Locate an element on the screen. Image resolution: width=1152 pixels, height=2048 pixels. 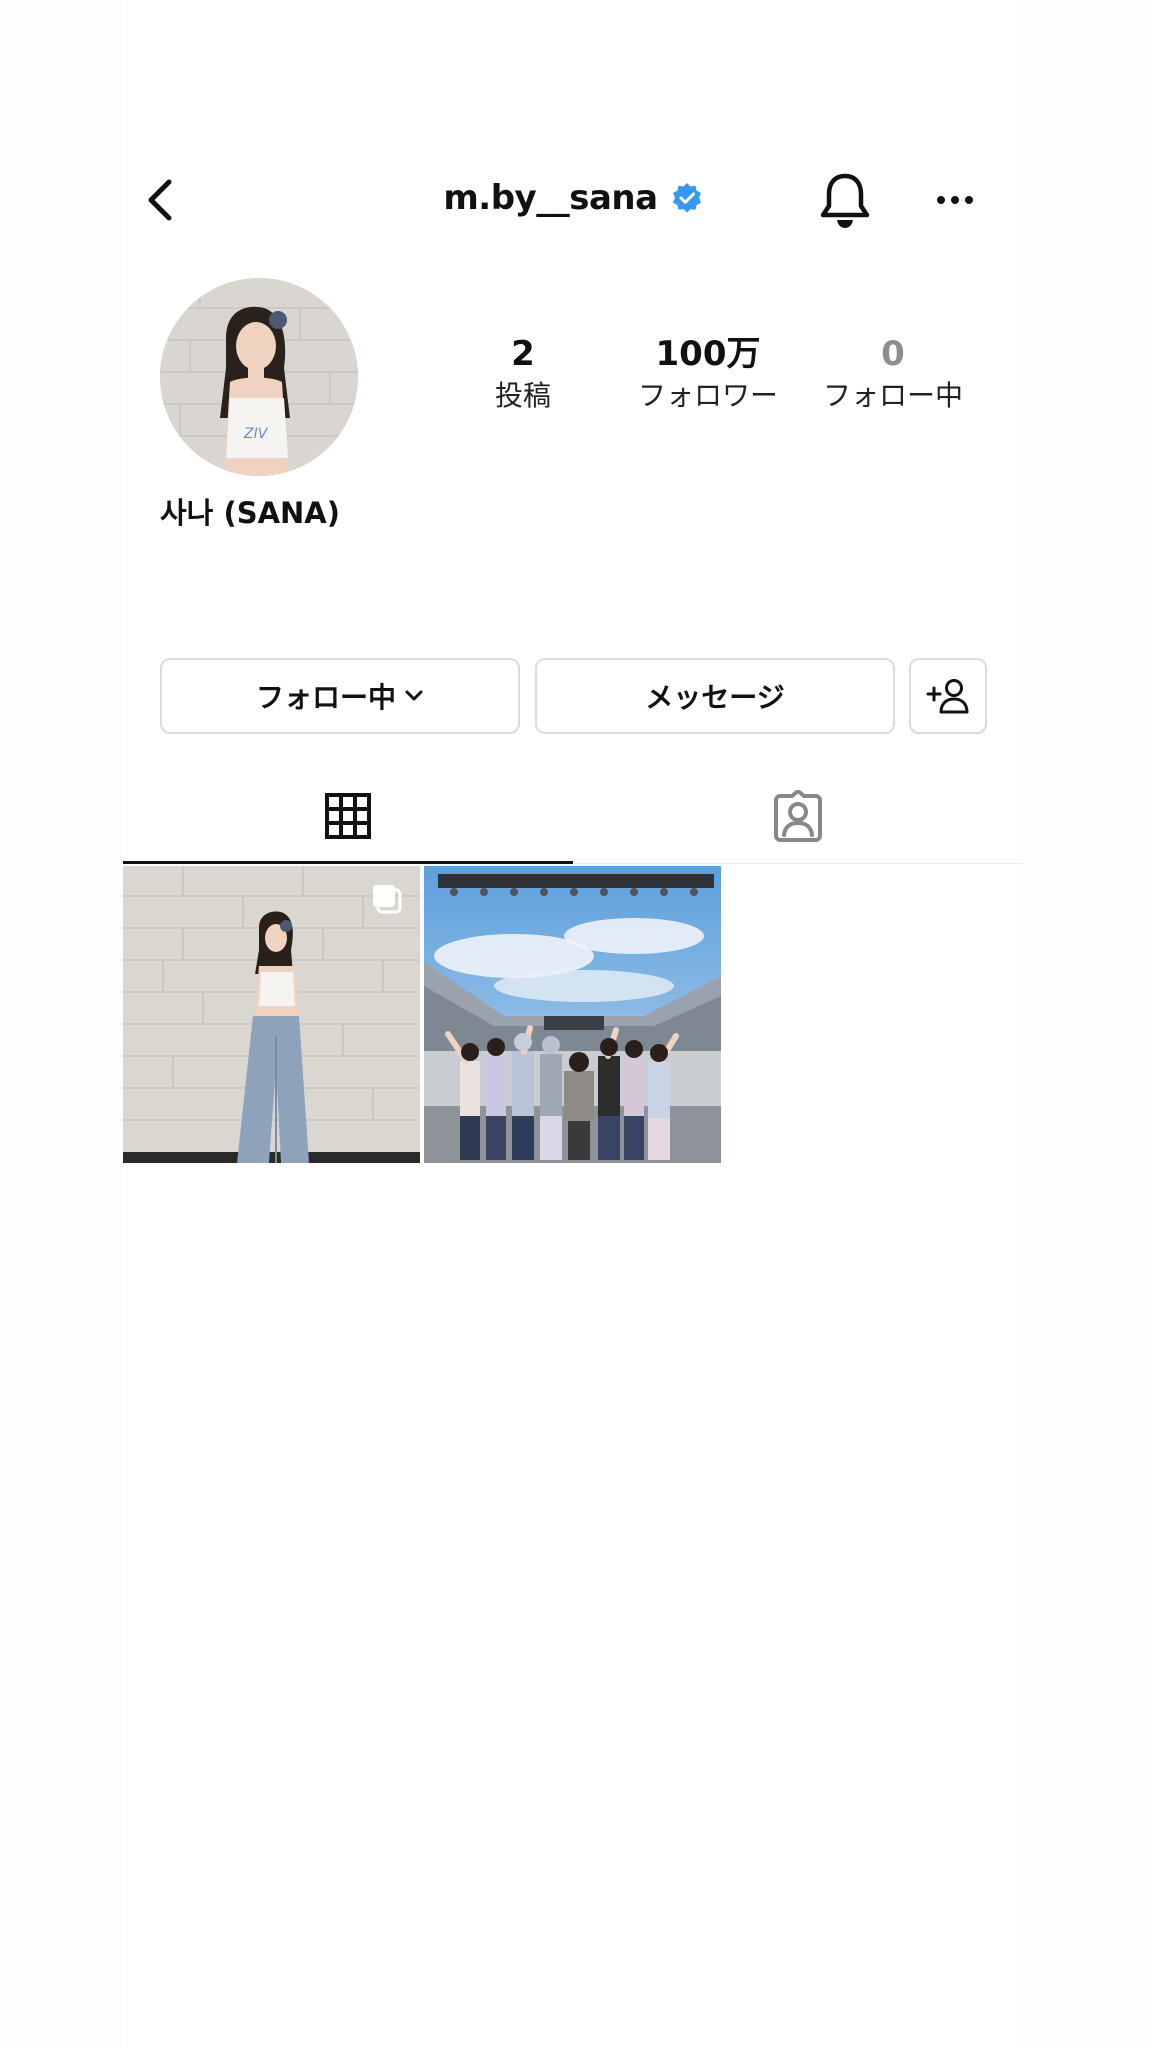
followers-count: 100万 is located at coordinates (708, 354).